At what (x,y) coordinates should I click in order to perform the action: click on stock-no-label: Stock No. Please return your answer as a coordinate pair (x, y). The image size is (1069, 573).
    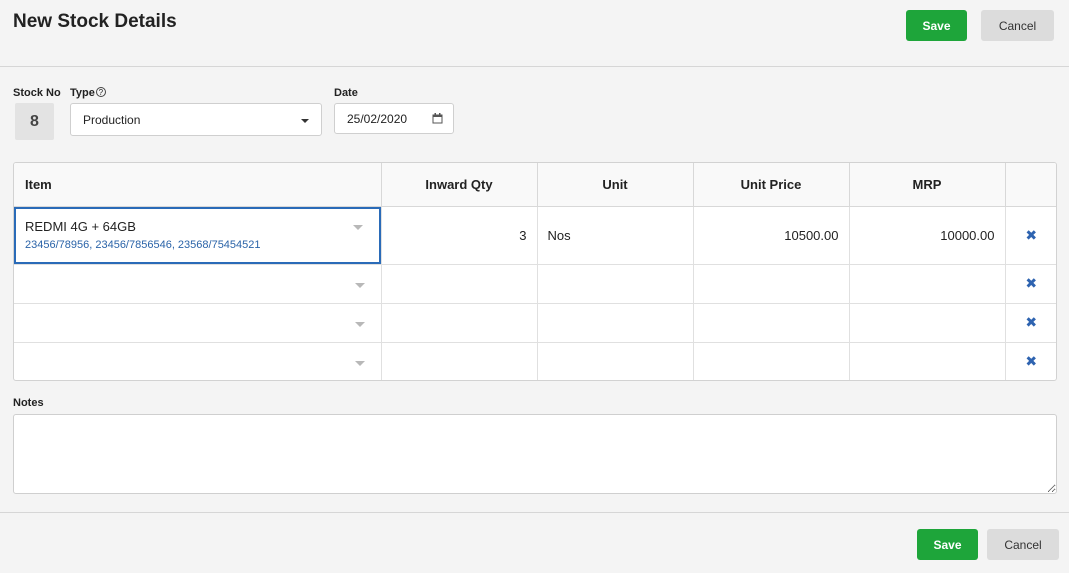
    Looking at the image, I should click on (37, 93).